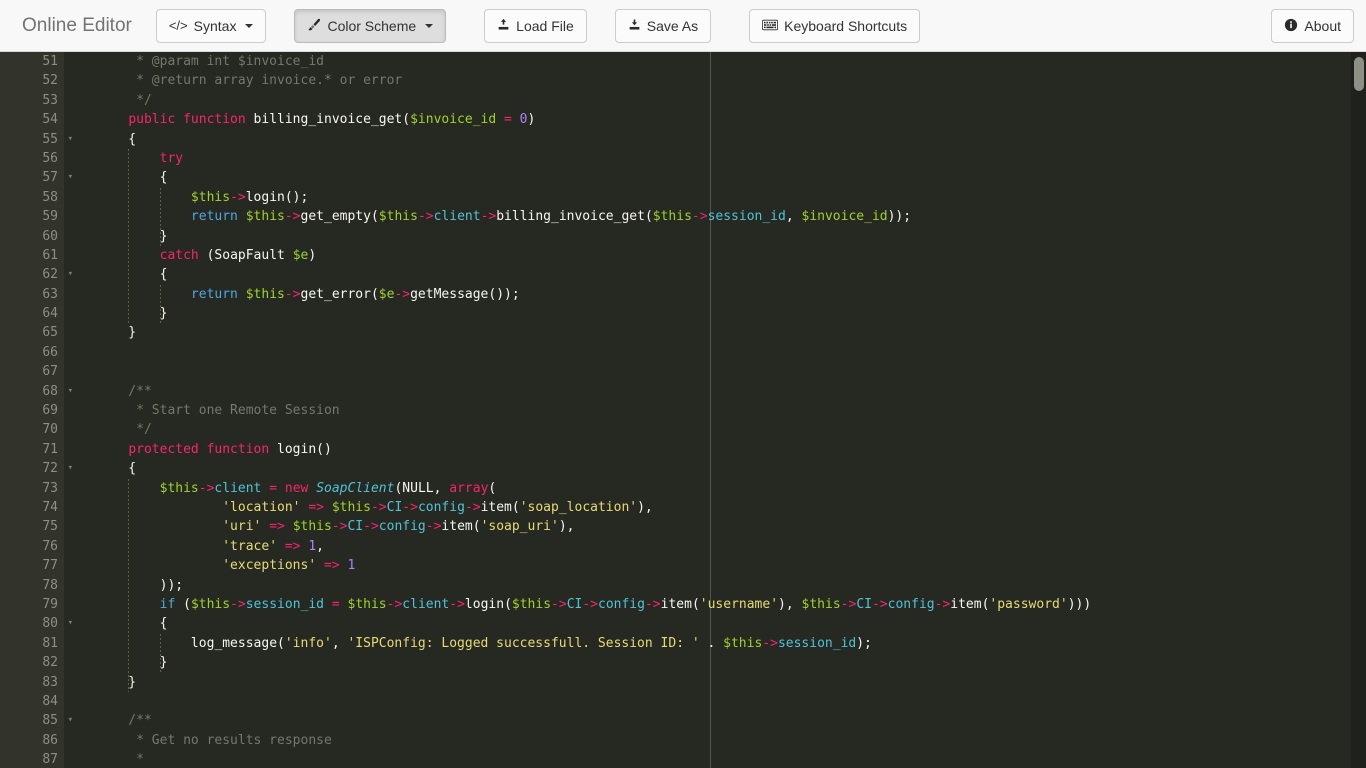  Describe the element at coordinates (32, 759) in the screenshot. I see `line-number: 87` at that location.